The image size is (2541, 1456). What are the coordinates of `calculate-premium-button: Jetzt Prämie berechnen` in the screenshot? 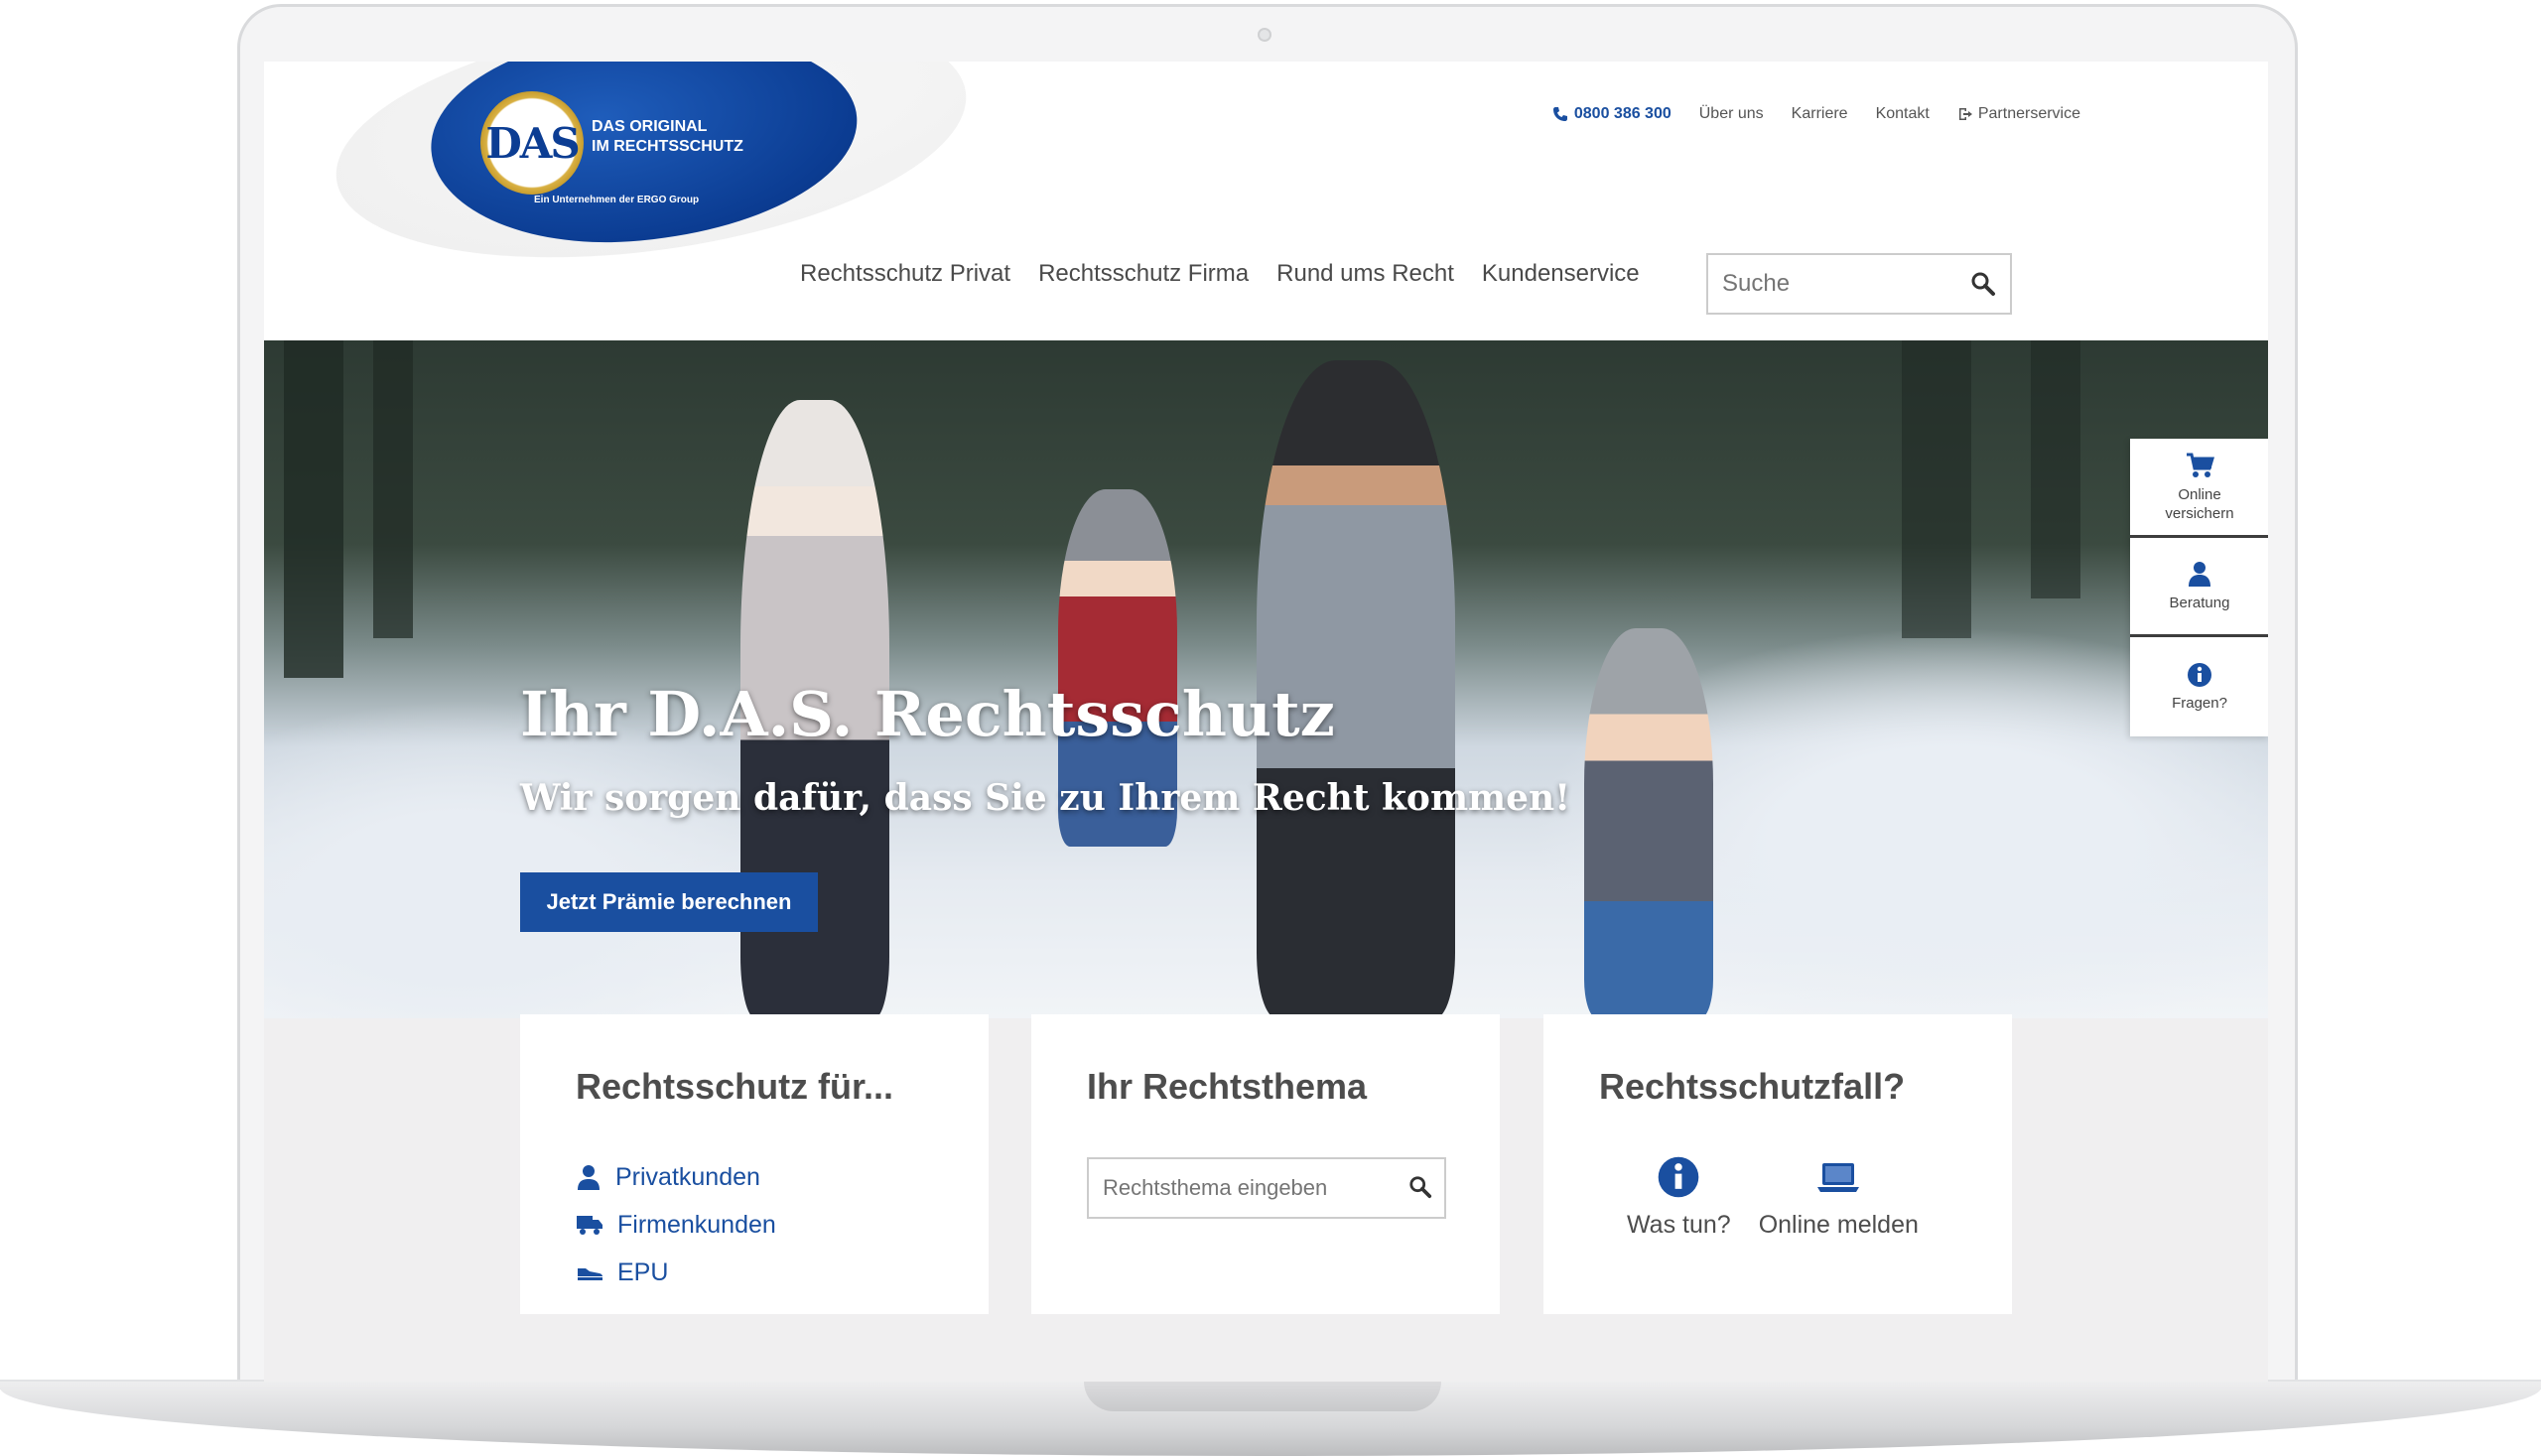 It's located at (669, 902).